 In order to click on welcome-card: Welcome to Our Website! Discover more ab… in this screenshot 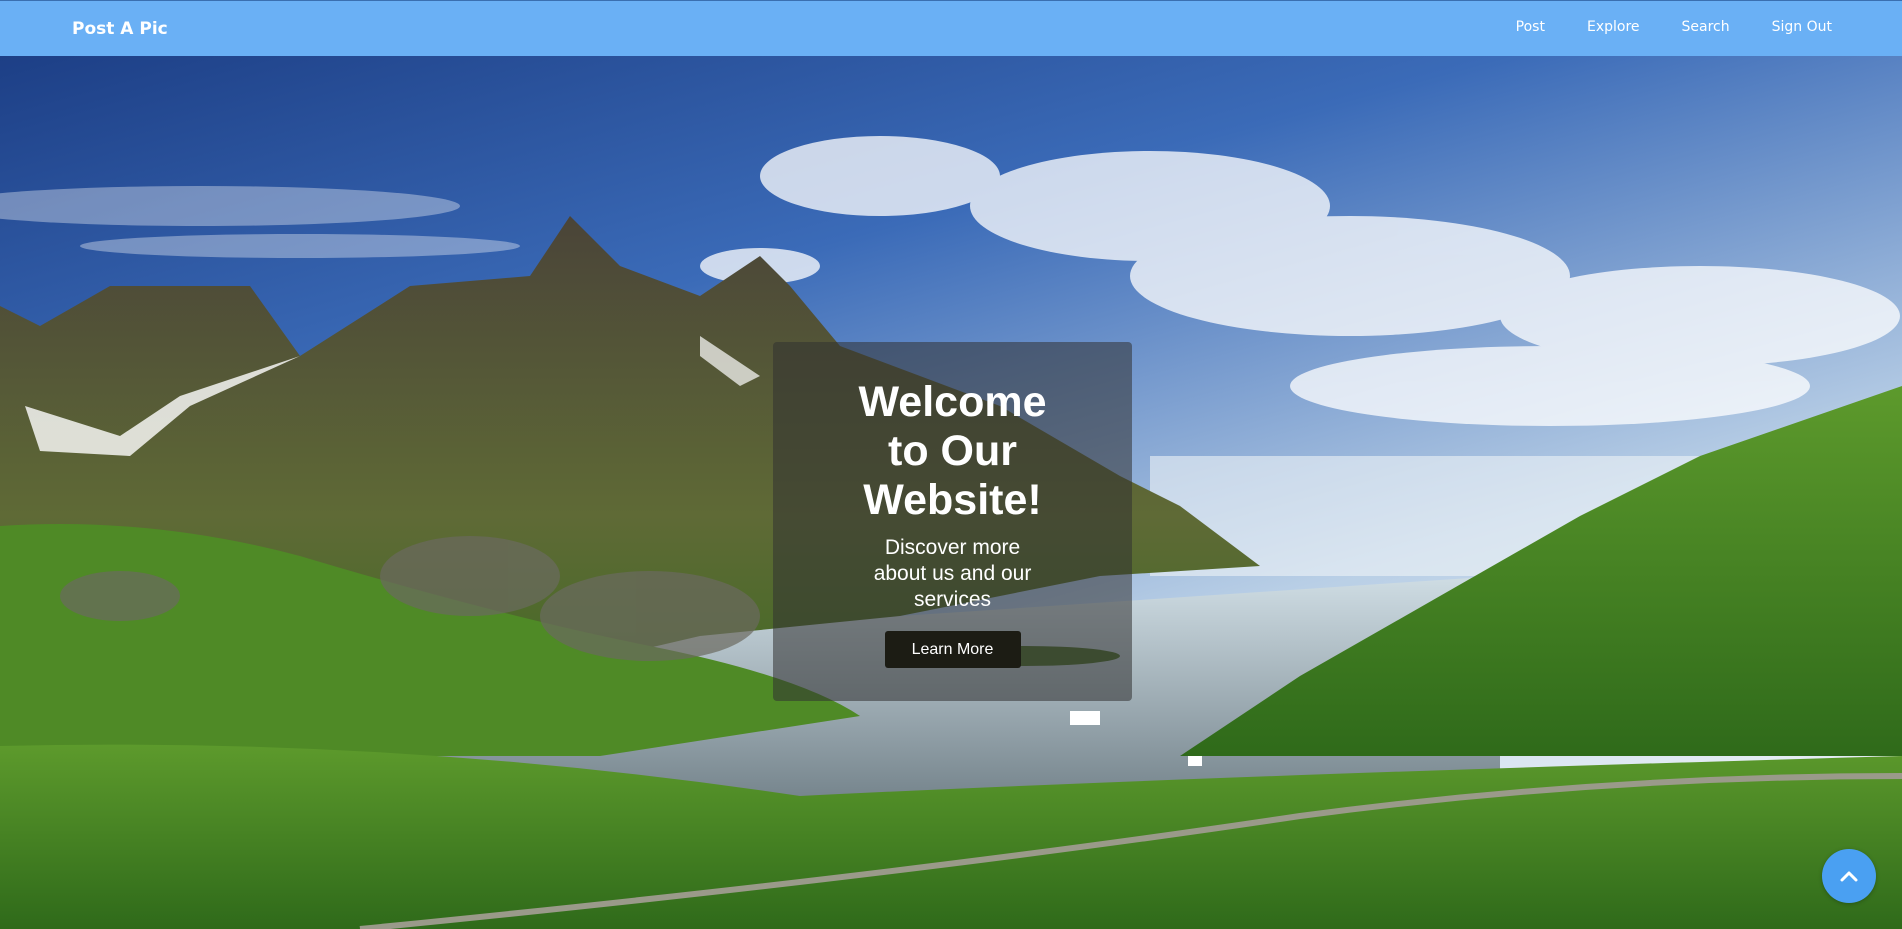, I will do `click(952, 521)`.